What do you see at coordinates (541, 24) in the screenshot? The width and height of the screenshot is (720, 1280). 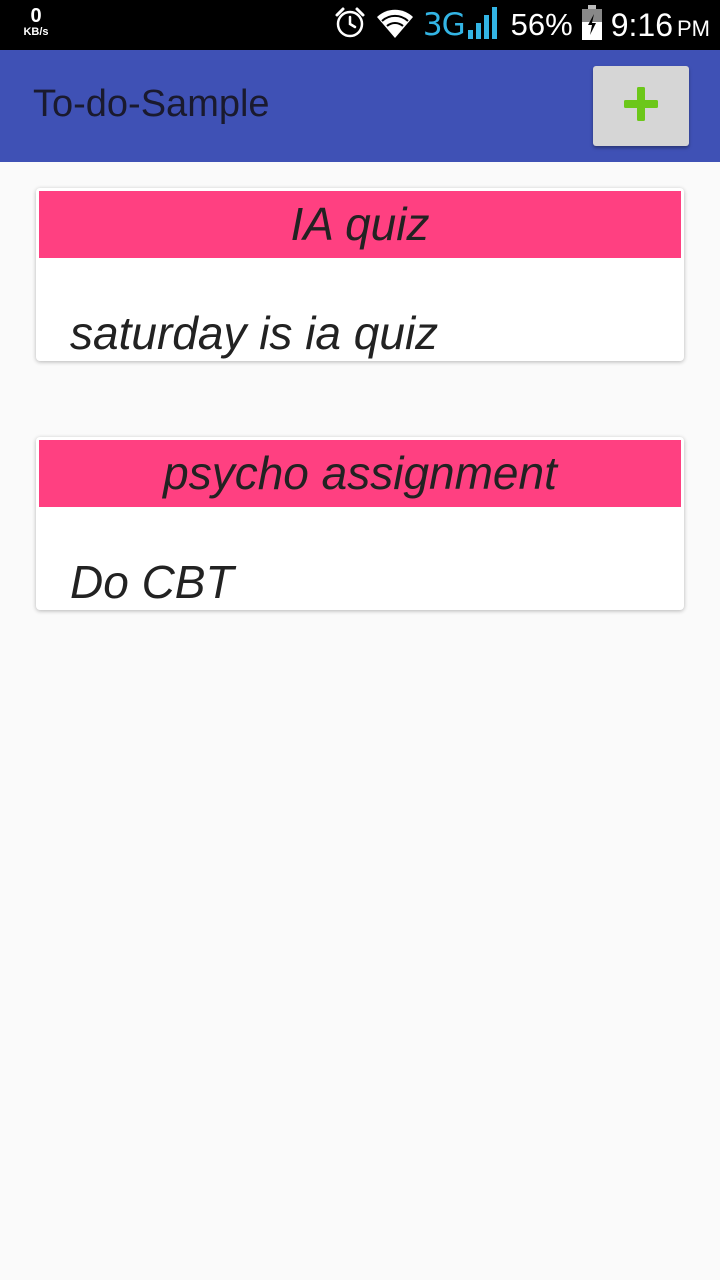 I see `battery-percent: 56%` at bounding box center [541, 24].